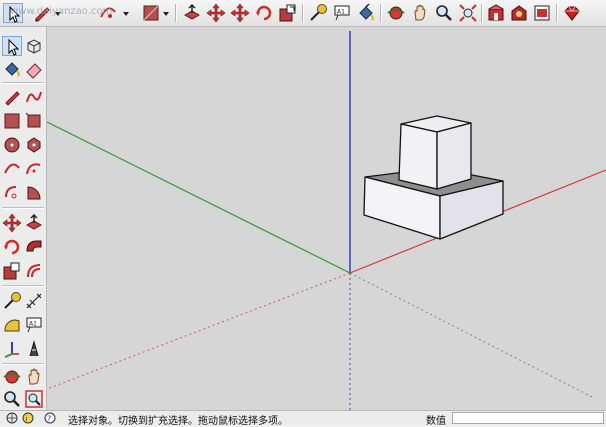 Image resolution: width=606 pixels, height=427 pixels. Describe the element at coordinates (435, 152) in the screenshot. I see `upper-box` at that location.